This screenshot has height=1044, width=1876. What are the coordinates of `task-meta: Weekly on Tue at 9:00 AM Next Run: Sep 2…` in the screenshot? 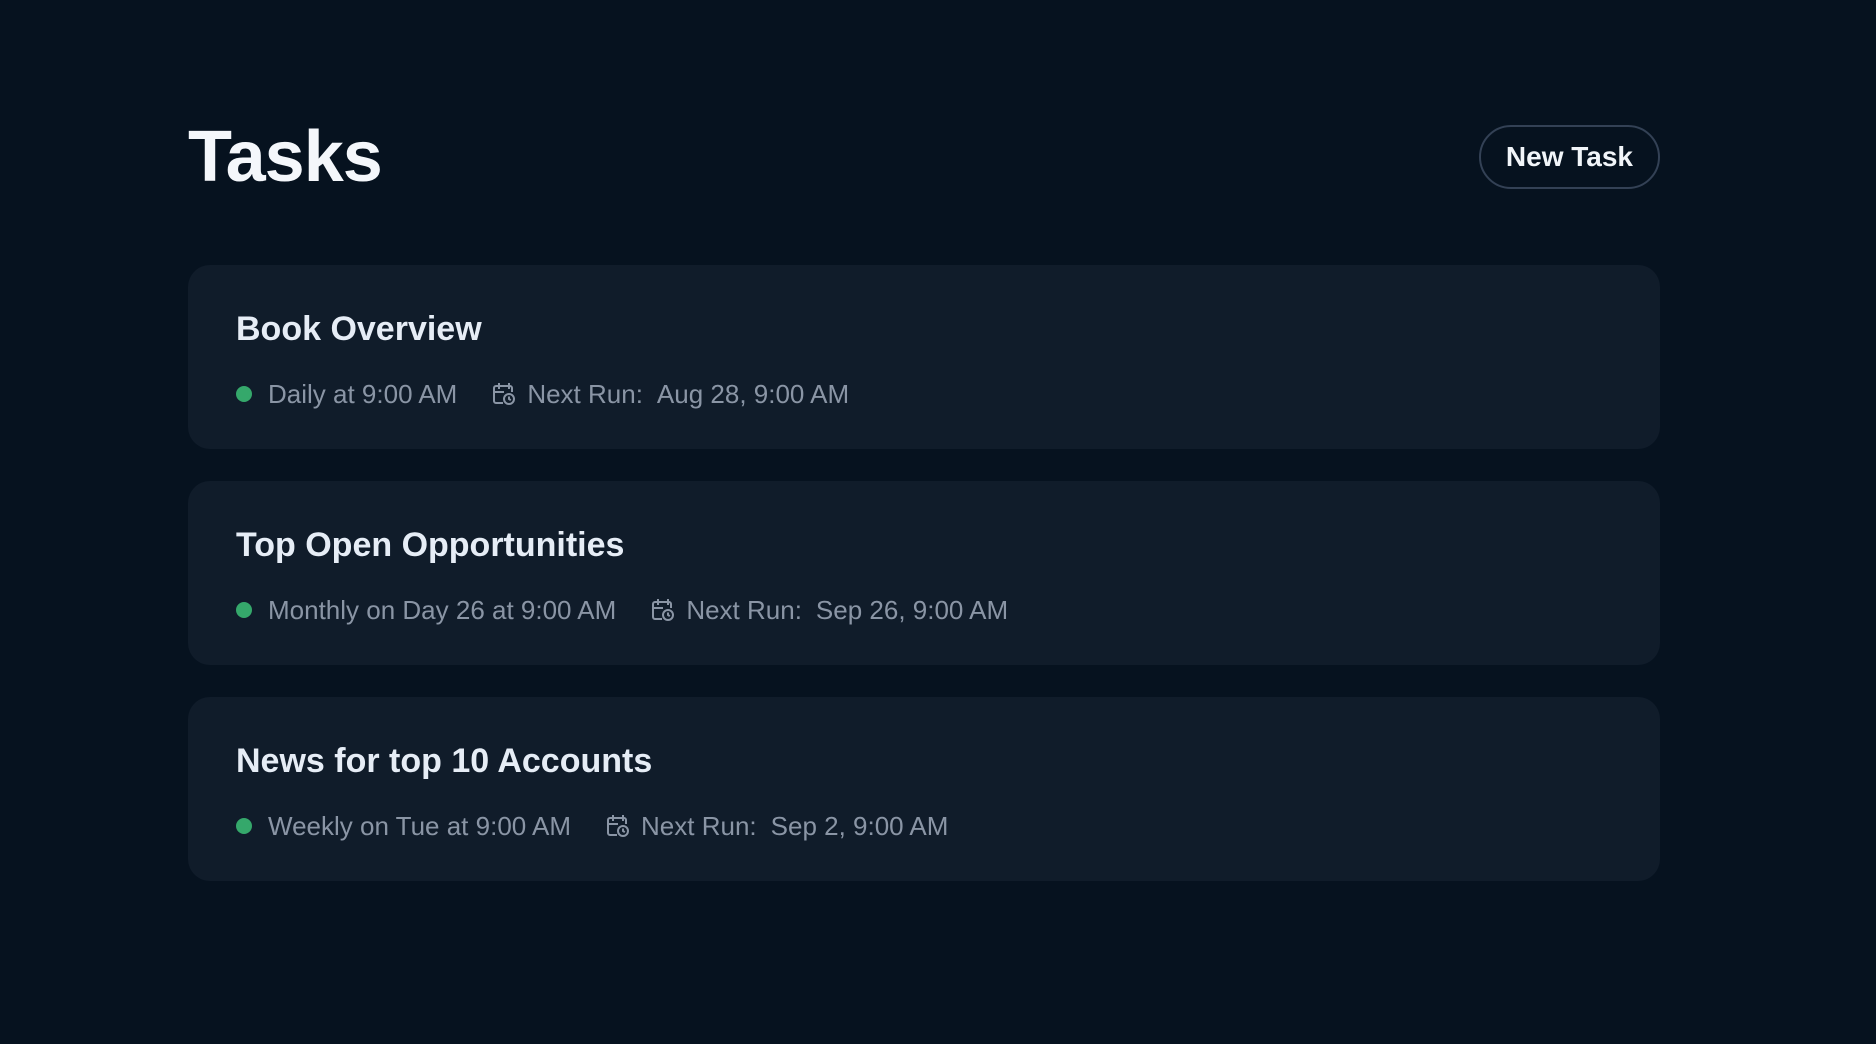 It's located at (924, 826).